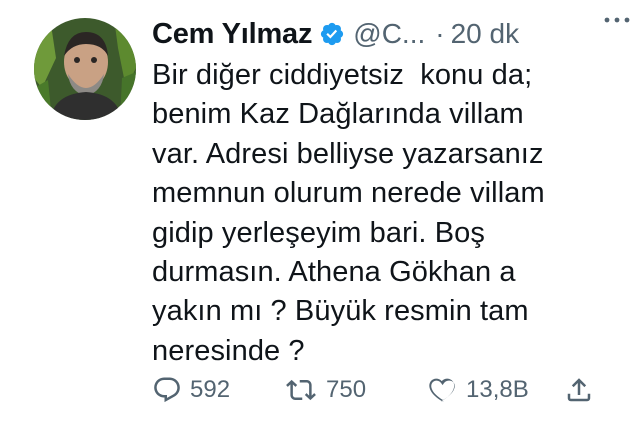 The image size is (640, 421). I want to click on like-button: 13,8B, so click(478, 390).